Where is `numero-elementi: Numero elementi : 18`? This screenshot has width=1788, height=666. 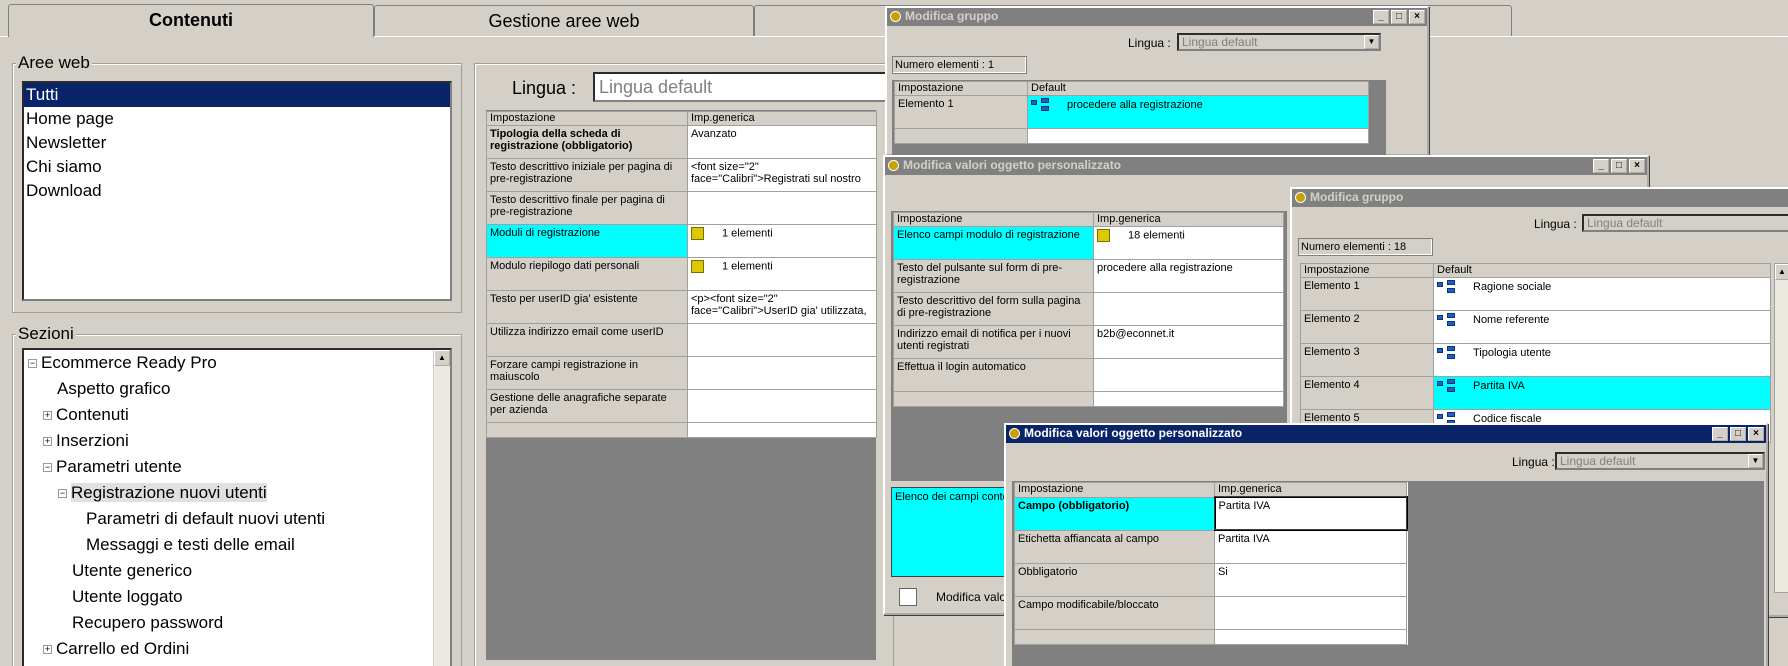
numero-elementi: Numero elementi : 18 is located at coordinates (1365, 247).